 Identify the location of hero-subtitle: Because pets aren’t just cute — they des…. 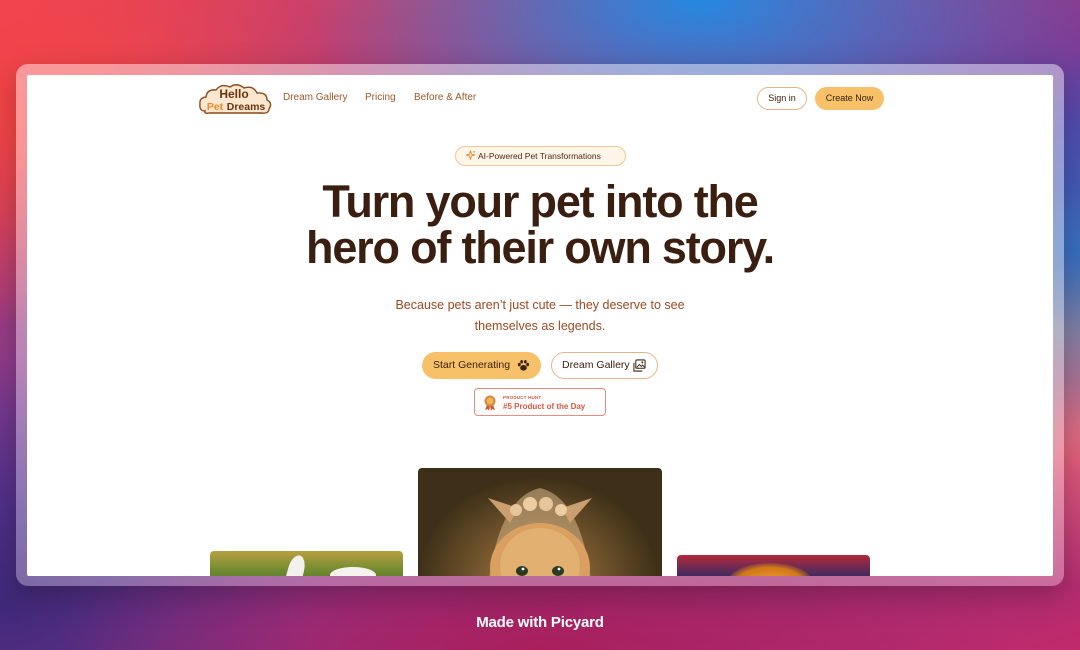
(540, 316).